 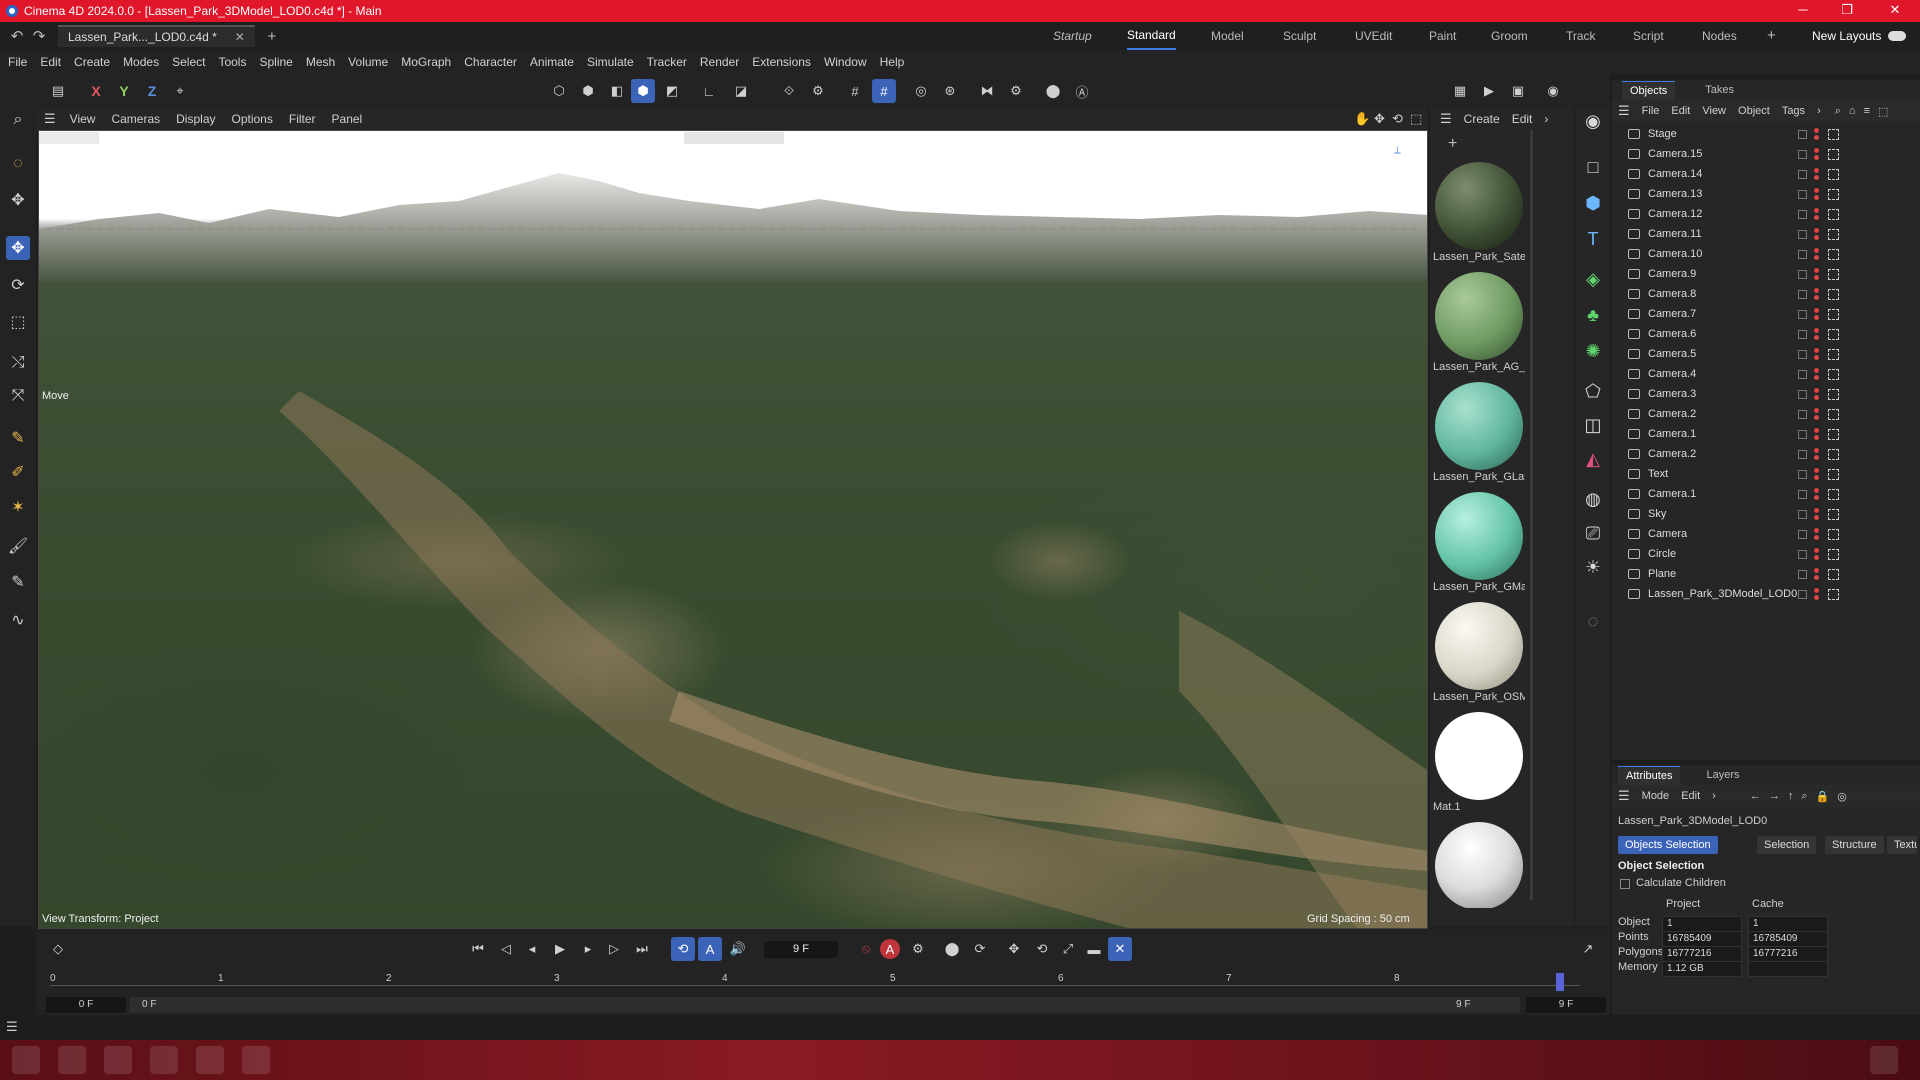 What do you see at coordinates (741, 91) in the screenshot?
I see `solo-icon: ◪` at bounding box center [741, 91].